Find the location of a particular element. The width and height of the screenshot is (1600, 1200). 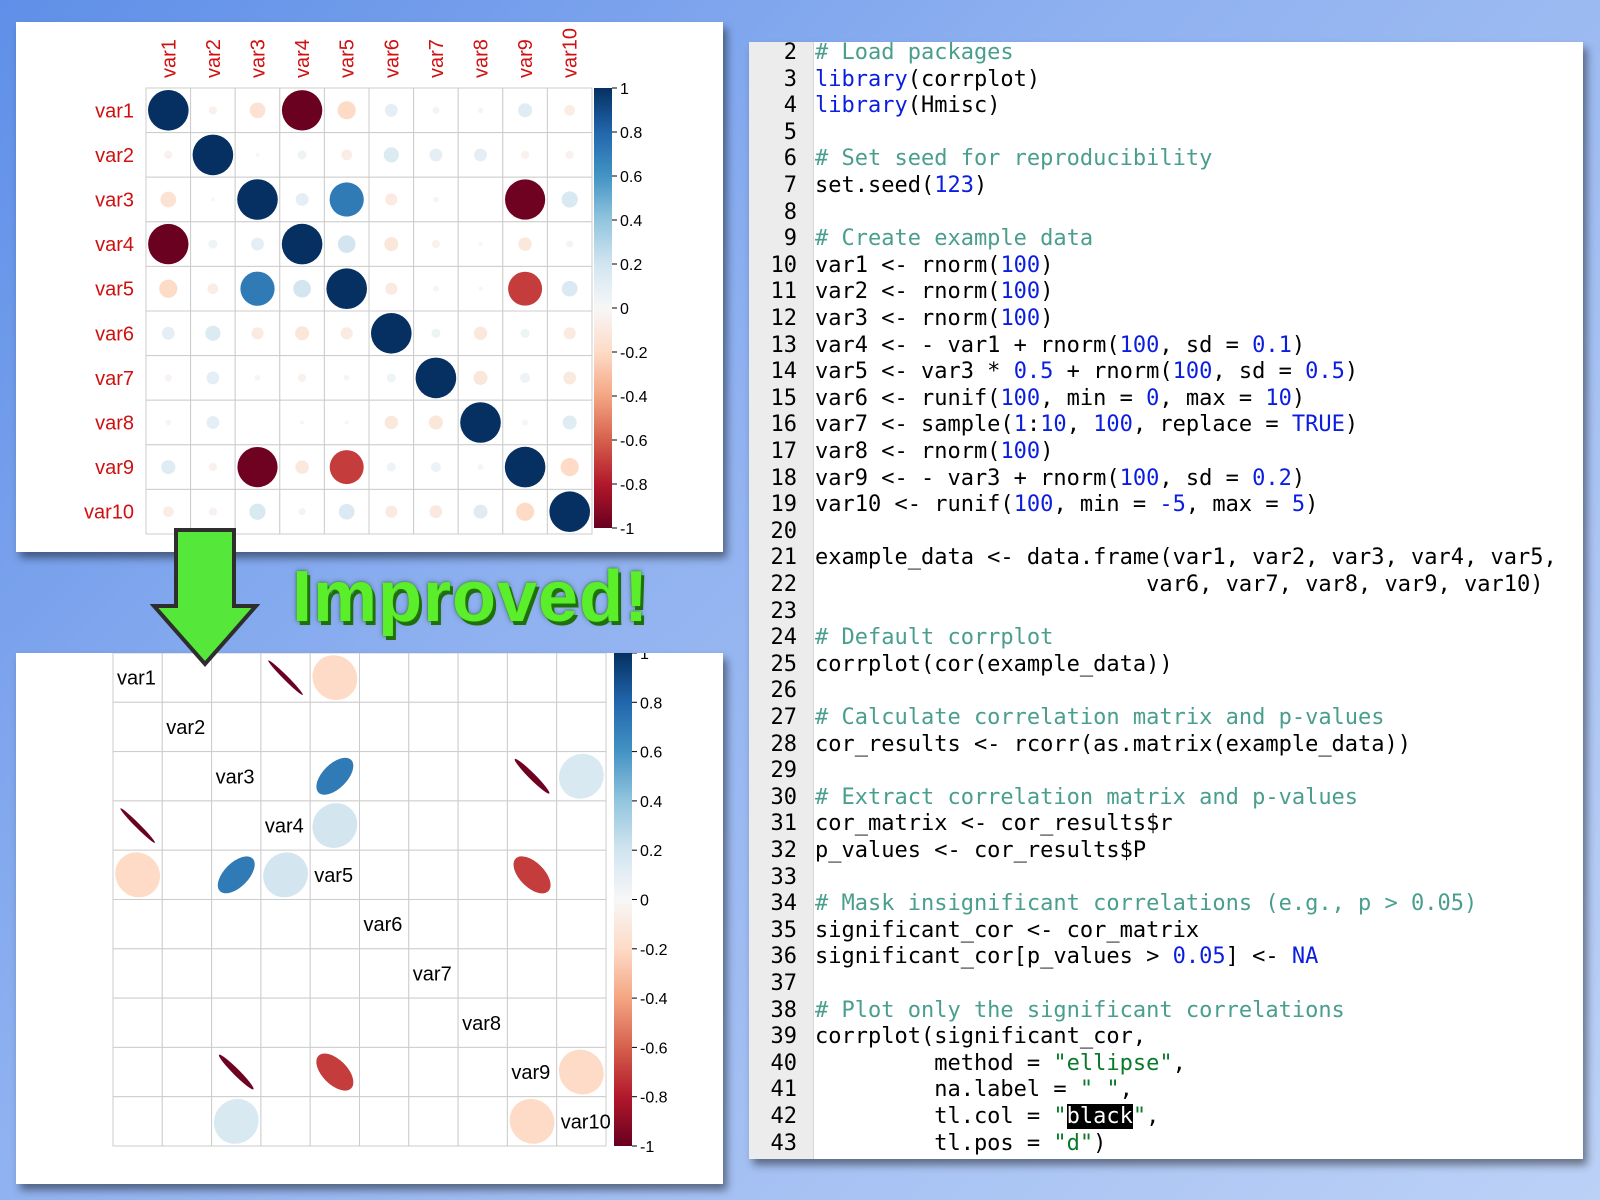

line-number: 37 is located at coordinates (784, 983).